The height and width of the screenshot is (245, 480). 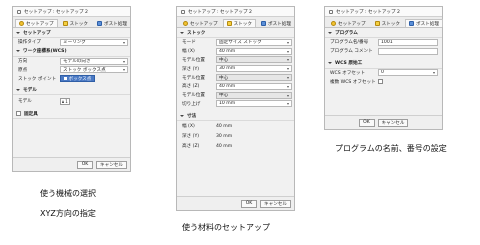 What do you see at coordinates (23, 62) in the screenshot?
I see `direction-label: 方向` at bounding box center [23, 62].